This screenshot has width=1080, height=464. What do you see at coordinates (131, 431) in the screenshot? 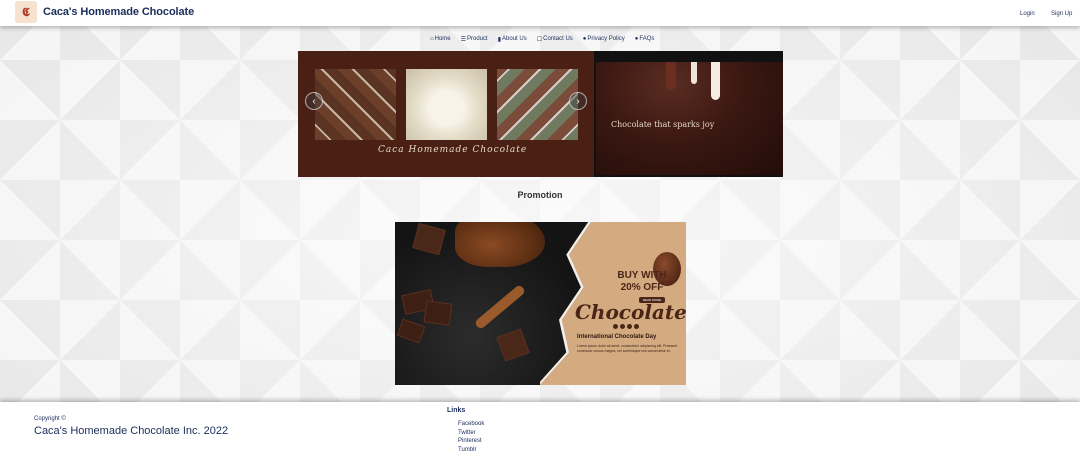
I see `copyright-text: Caca's Homemade Chocolate Inc. 2022` at bounding box center [131, 431].